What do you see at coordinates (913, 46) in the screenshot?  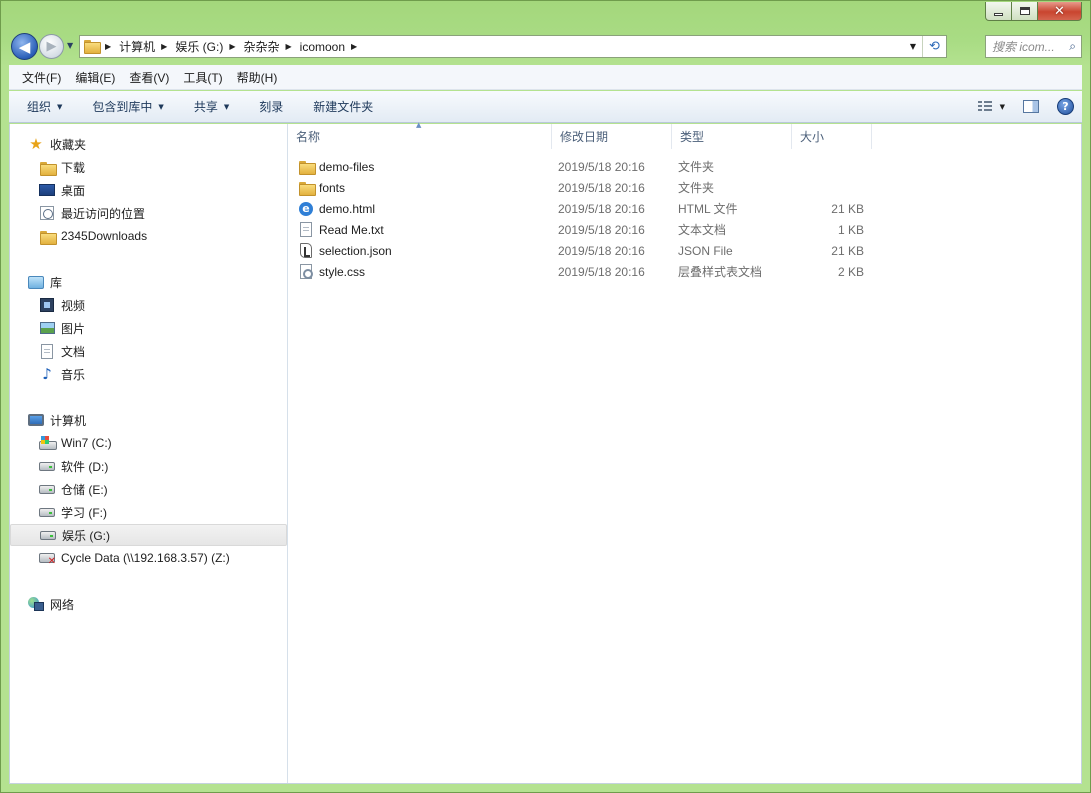 I see `address-dropdown-icon: ▼` at bounding box center [913, 46].